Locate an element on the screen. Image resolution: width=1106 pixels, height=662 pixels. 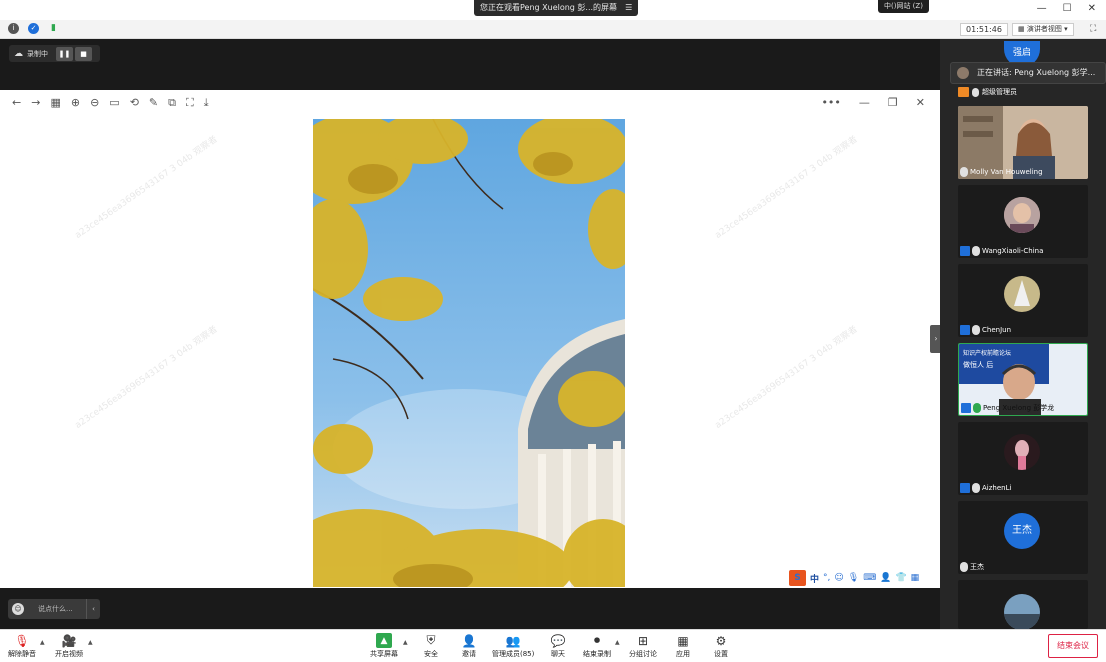
user-icon: 👤 is located at coordinates (885, 578).